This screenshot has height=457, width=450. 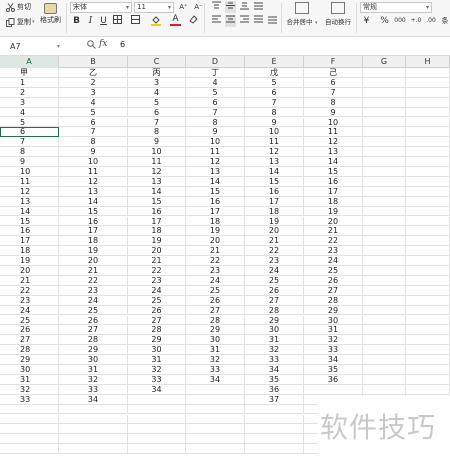 I want to click on cell-g10, so click(x=384, y=162).